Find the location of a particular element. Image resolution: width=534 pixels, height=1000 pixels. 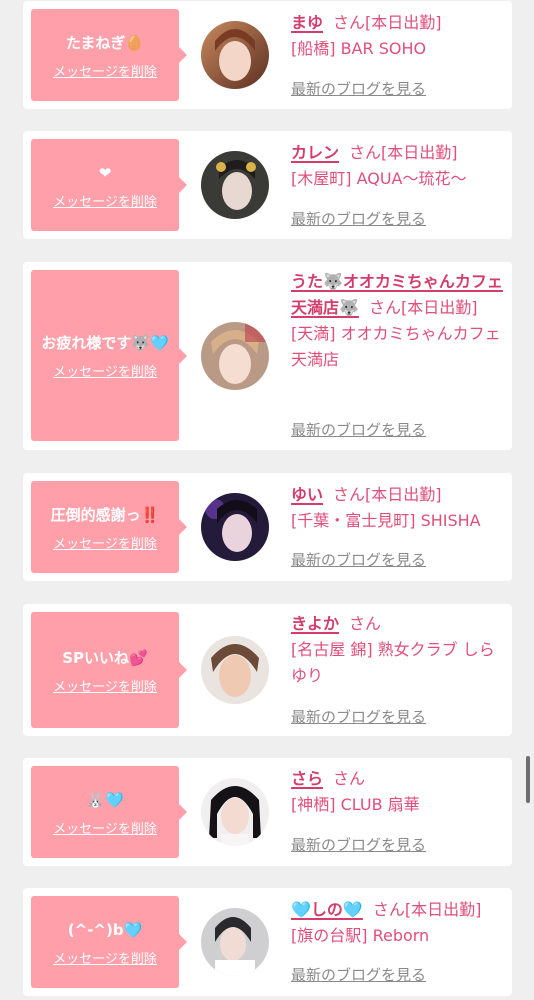

message-bubble: お疲れ様です🐺🩵 メッセージを削除 is located at coordinates (109, 355).